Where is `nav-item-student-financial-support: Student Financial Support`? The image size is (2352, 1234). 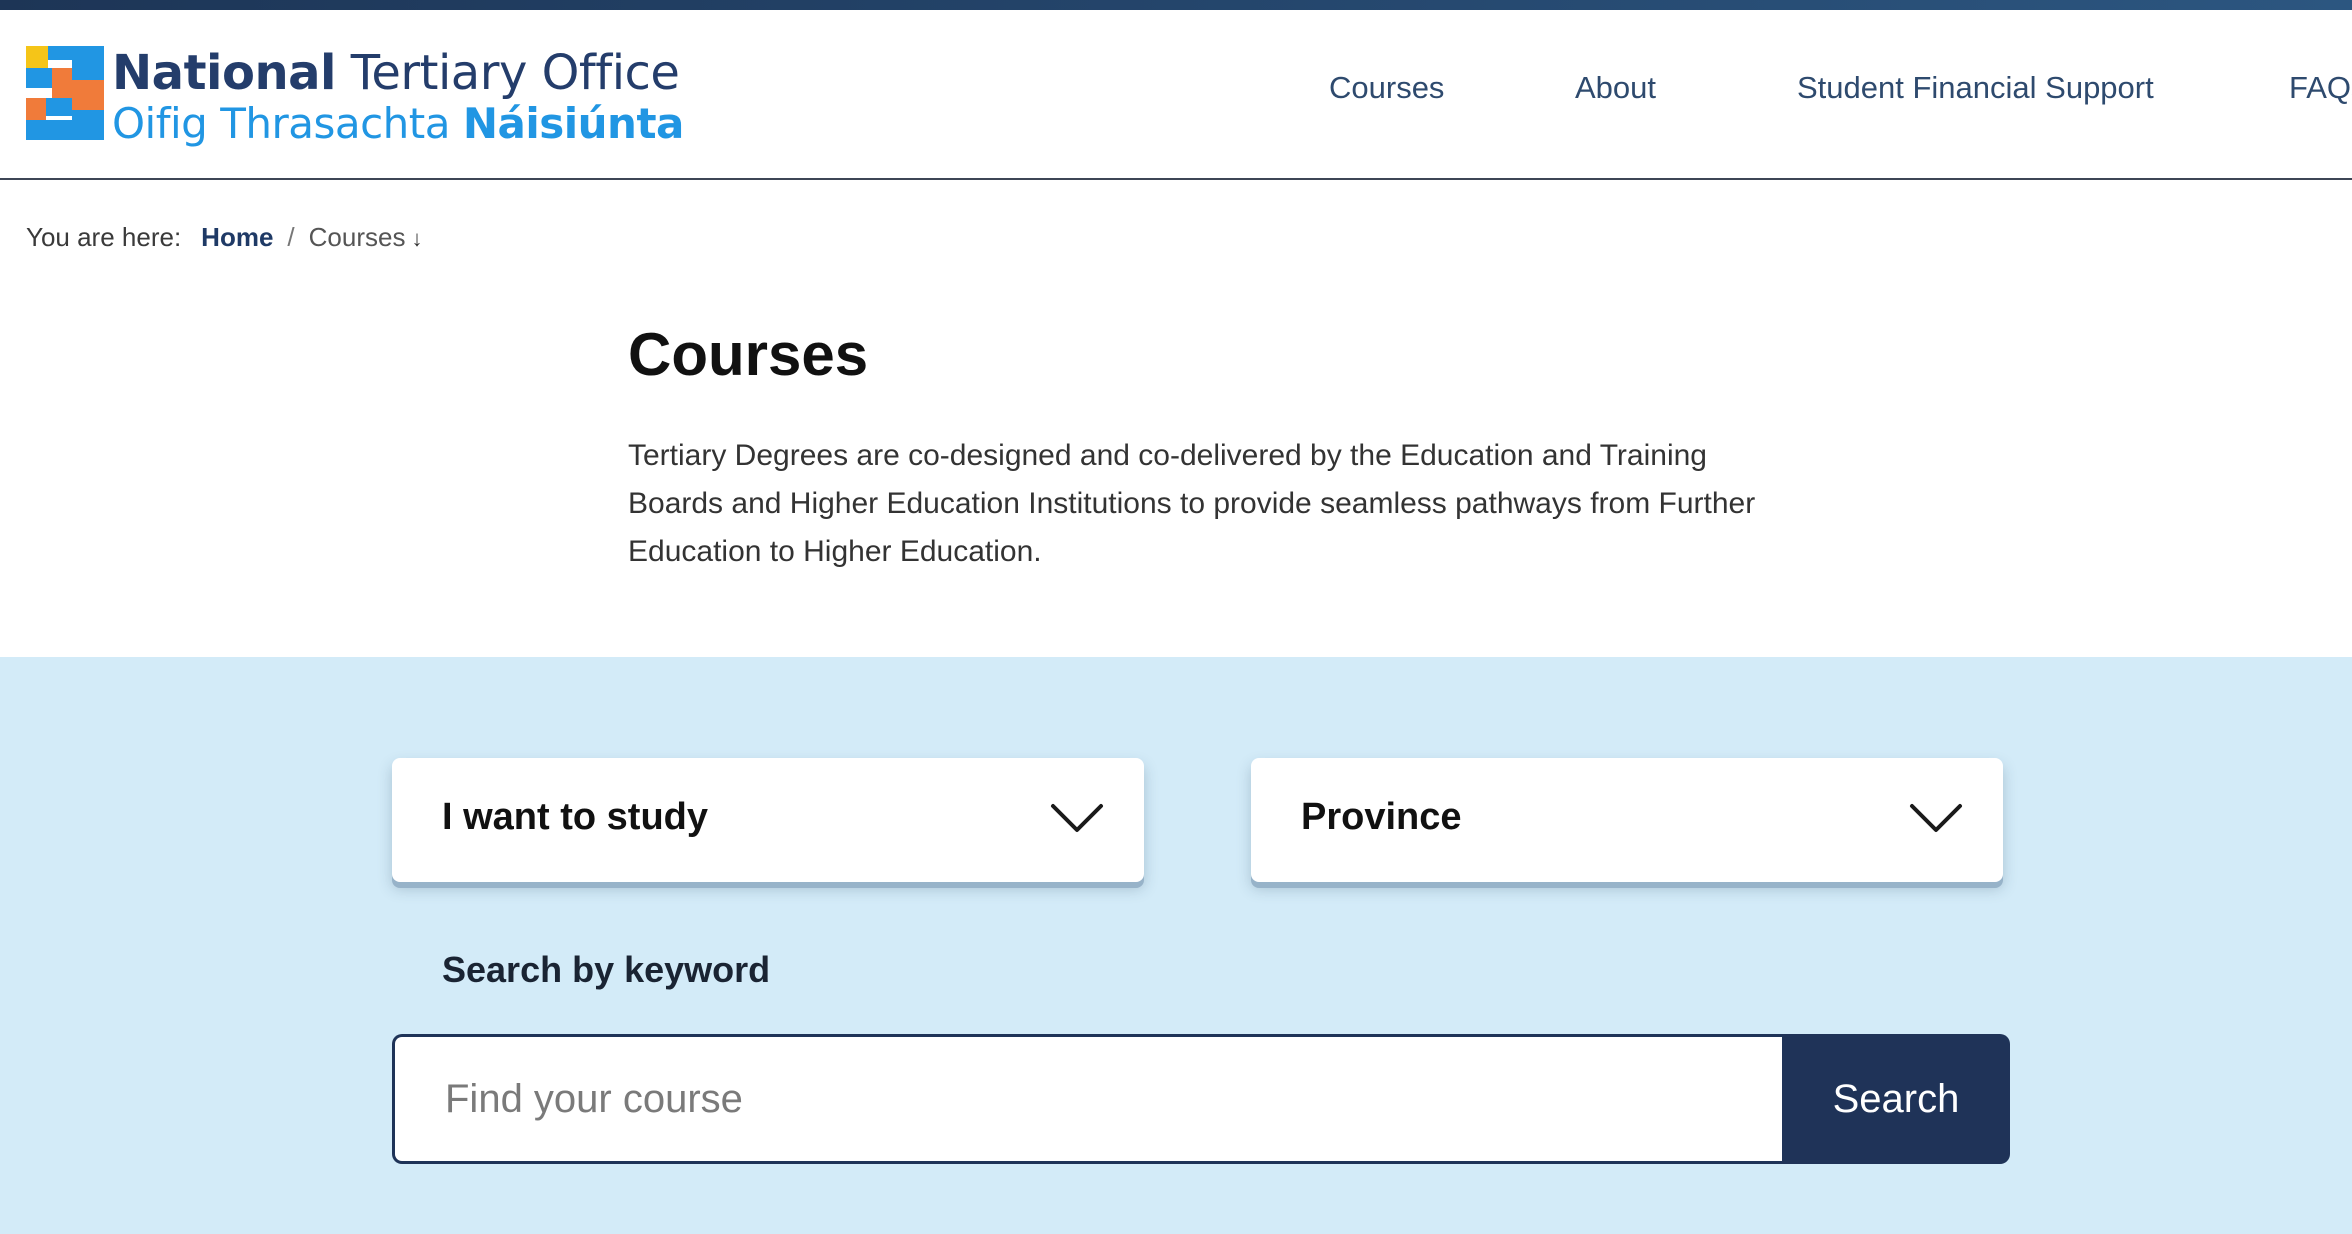
nav-item-student-financial-support: Student Financial Support is located at coordinates (1975, 88).